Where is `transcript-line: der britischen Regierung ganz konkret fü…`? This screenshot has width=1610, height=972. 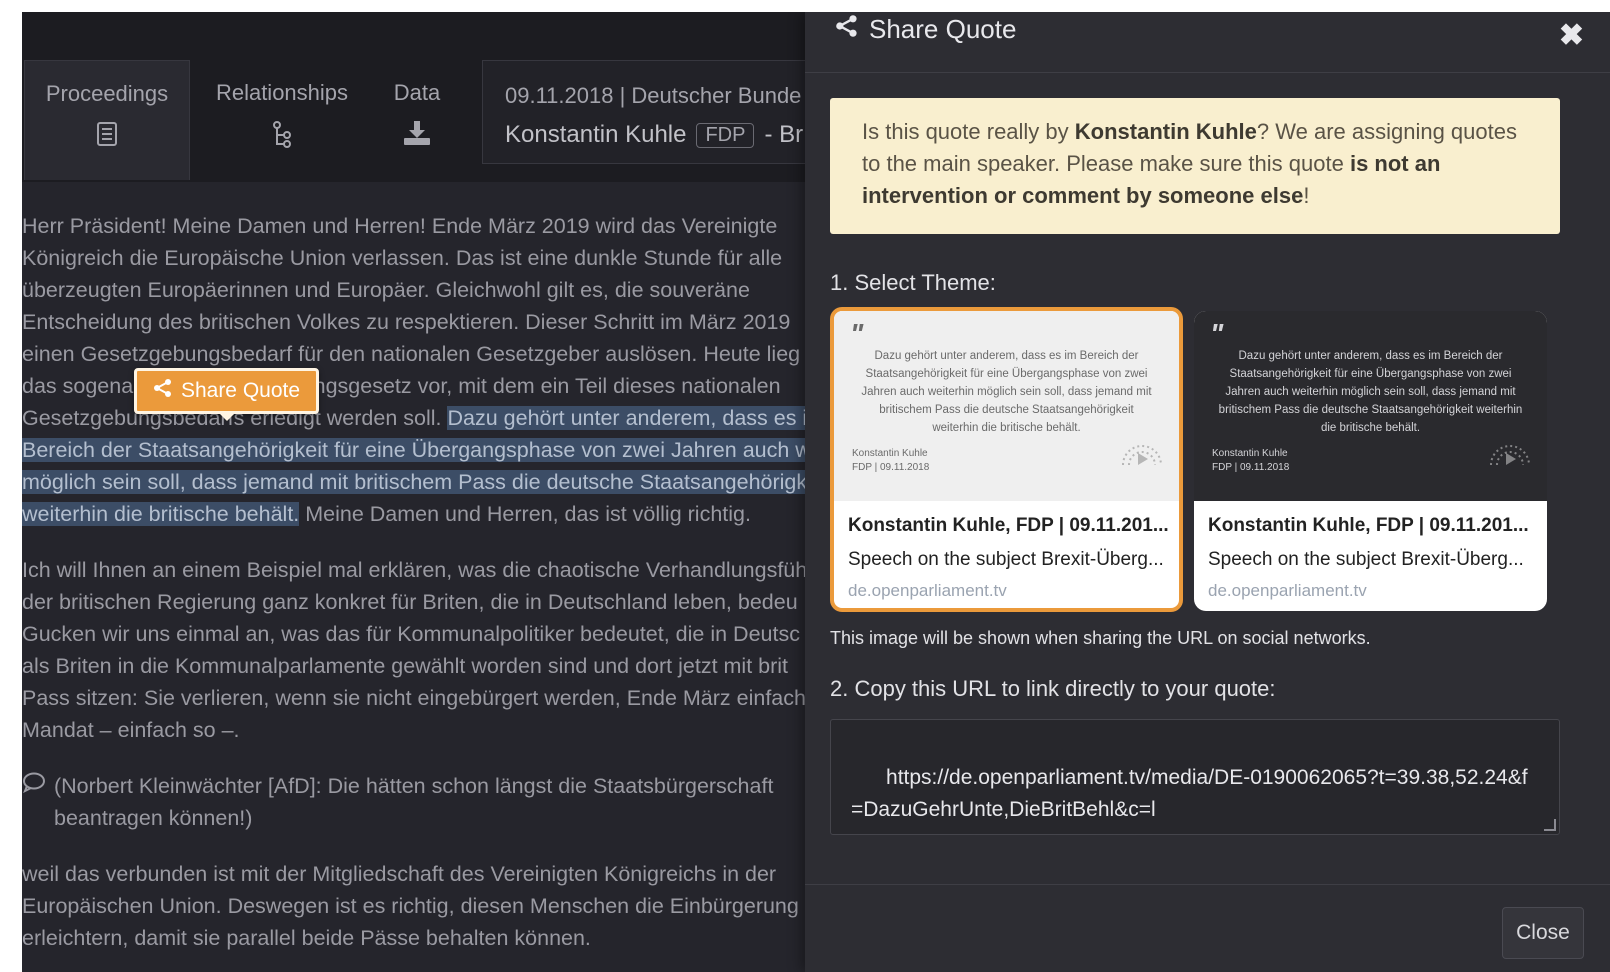 transcript-line: der britischen Regierung ganz konkret fü… is located at coordinates (410, 602).